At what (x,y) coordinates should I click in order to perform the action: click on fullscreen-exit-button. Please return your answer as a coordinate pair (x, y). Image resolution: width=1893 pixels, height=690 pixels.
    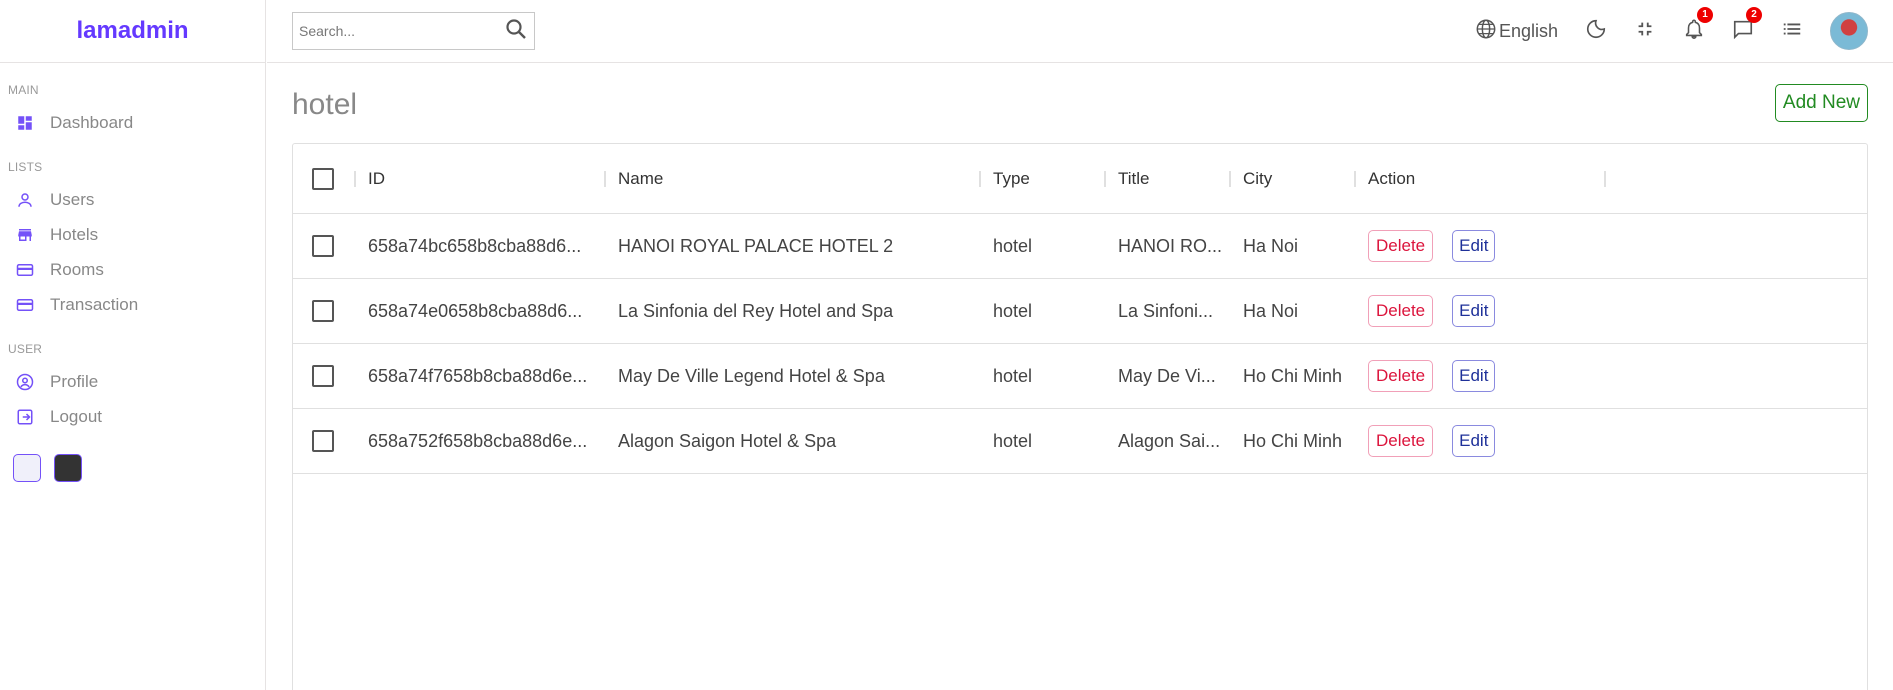
    Looking at the image, I should click on (1645, 31).